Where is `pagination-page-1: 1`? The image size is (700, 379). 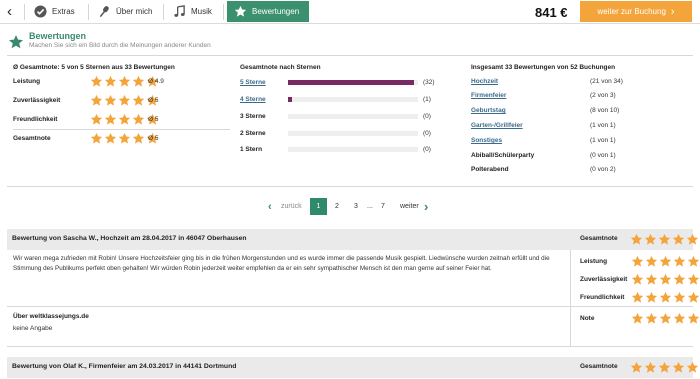 pagination-page-1: 1 is located at coordinates (318, 206).